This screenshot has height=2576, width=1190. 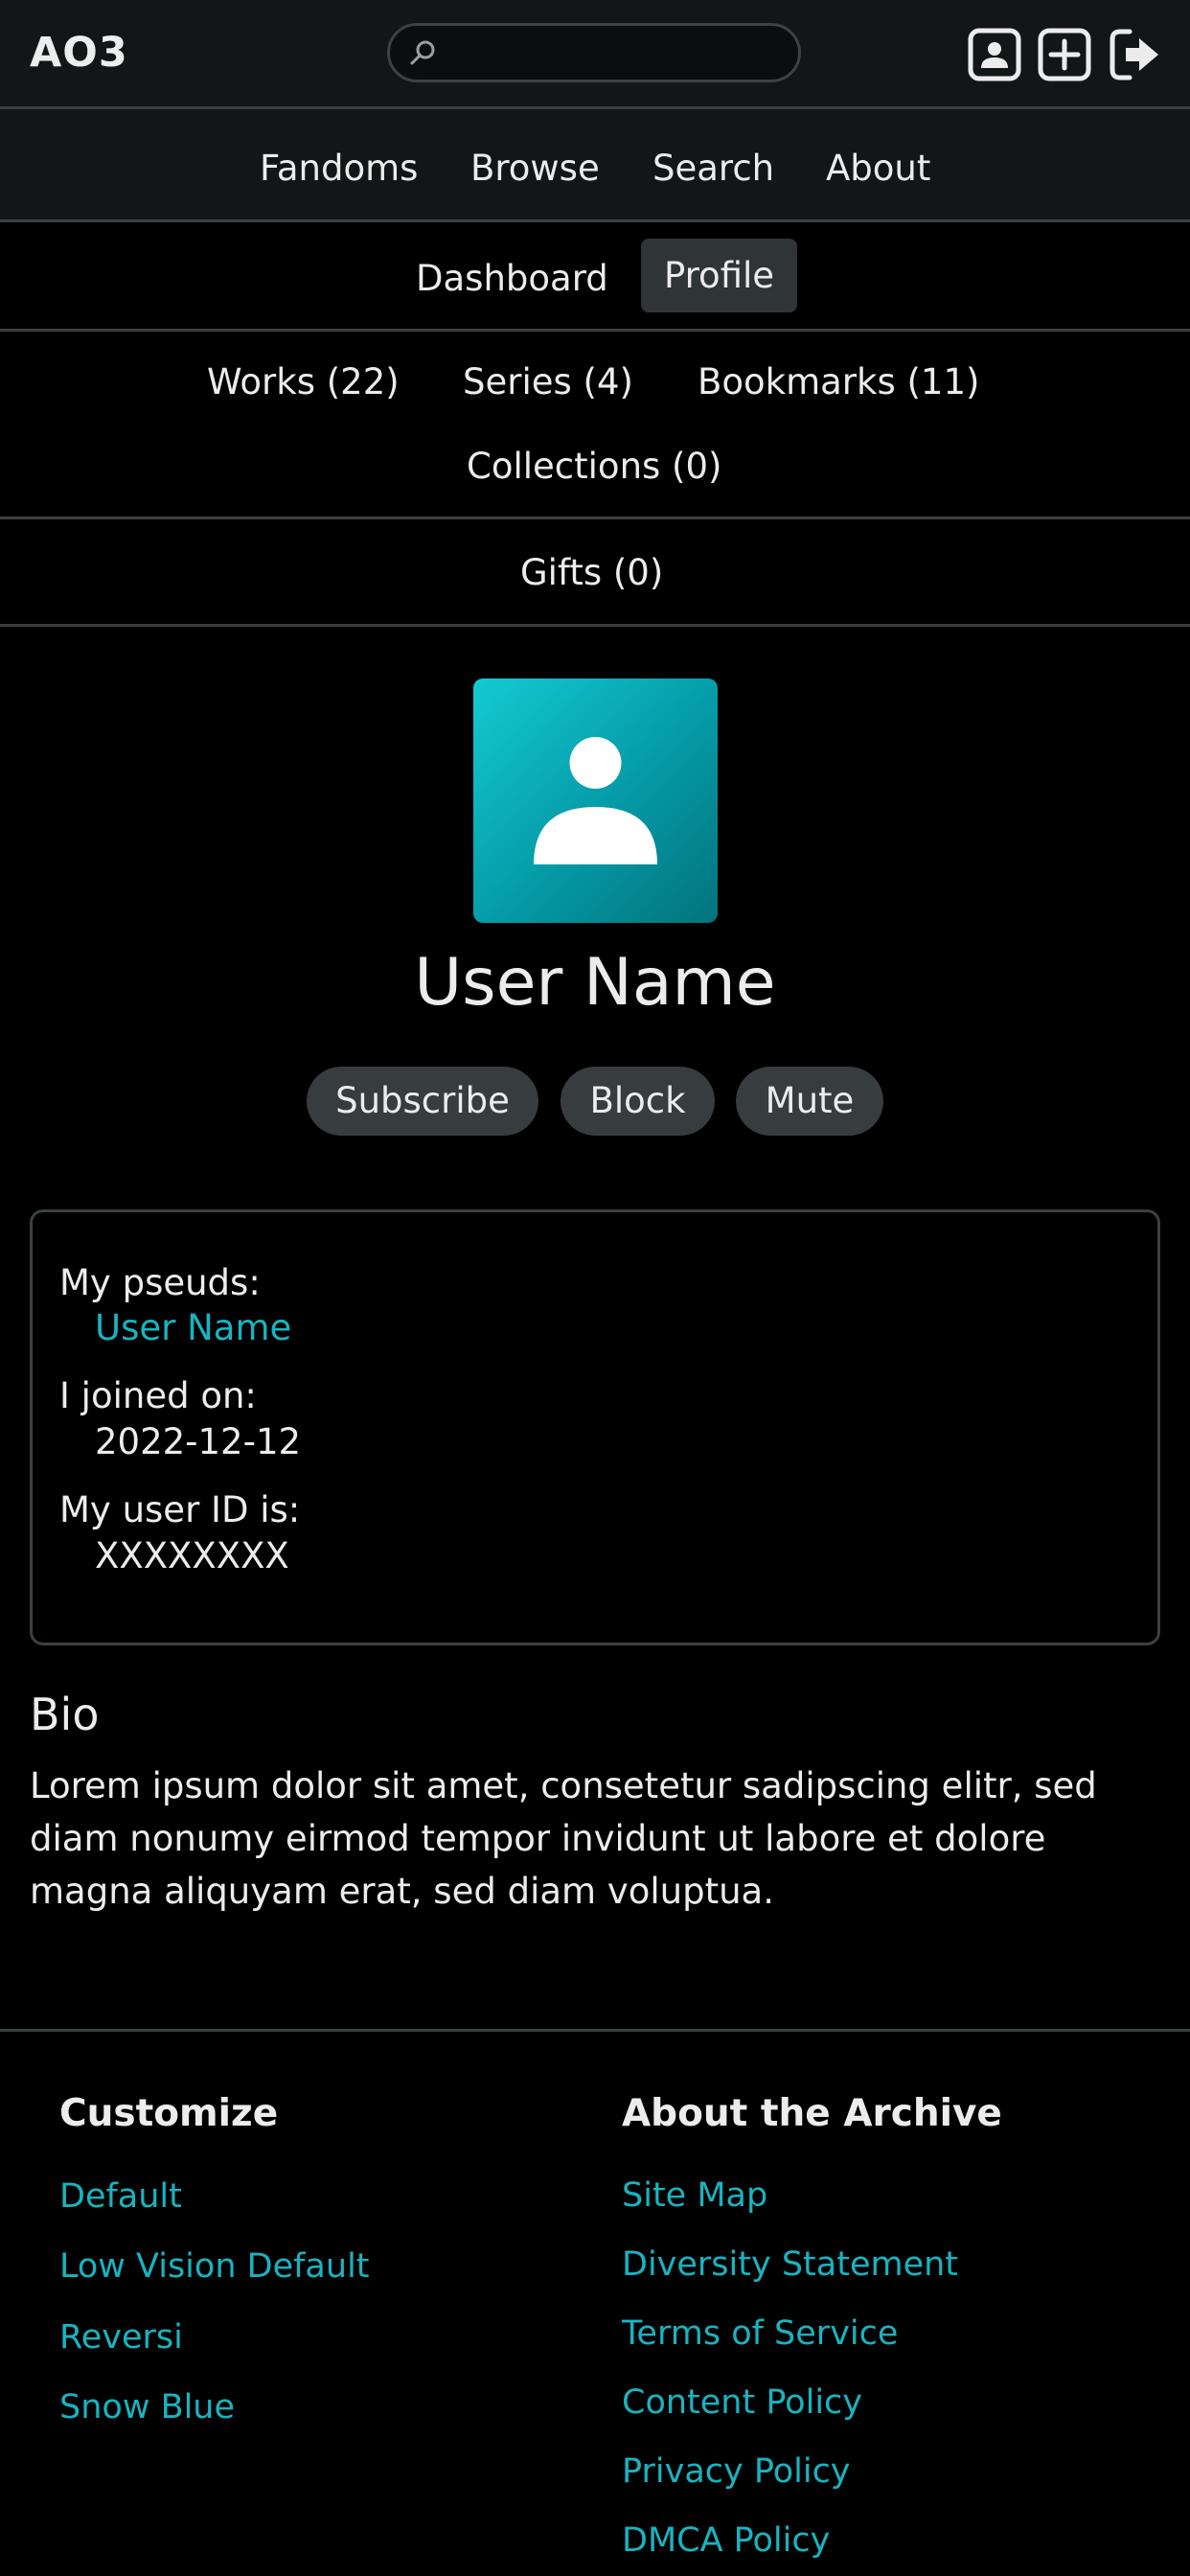 What do you see at coordinates (726, 2541) in the screenshot?
I see `dmca-policy-link: DMCA Policy` at bounding box center [726, 2541].